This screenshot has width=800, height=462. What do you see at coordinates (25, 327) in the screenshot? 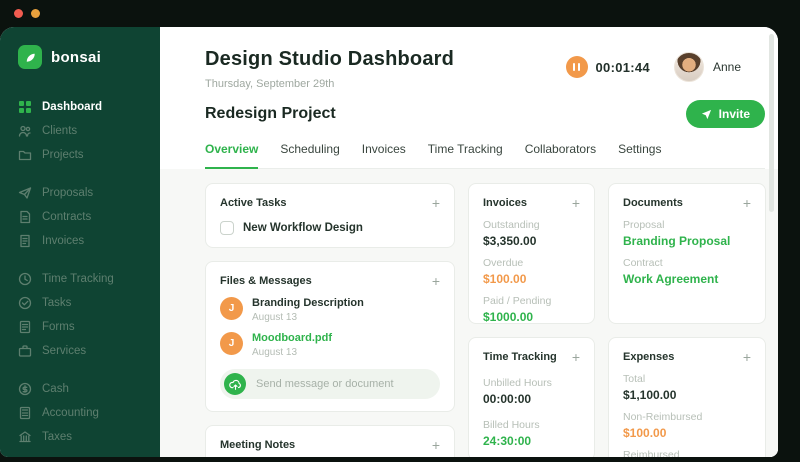
I see `form-lines-icon` at bounding box center [25, 327].